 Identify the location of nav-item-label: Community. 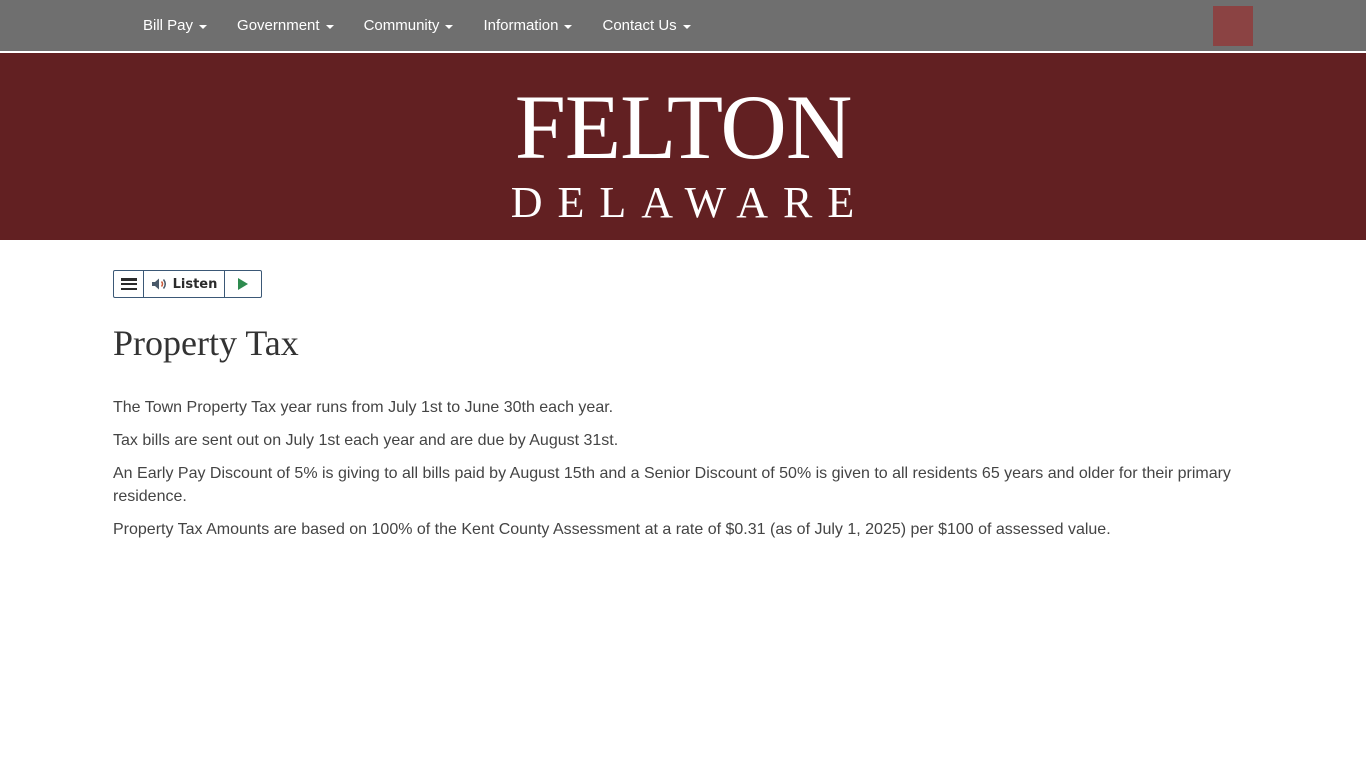
(401, 25).